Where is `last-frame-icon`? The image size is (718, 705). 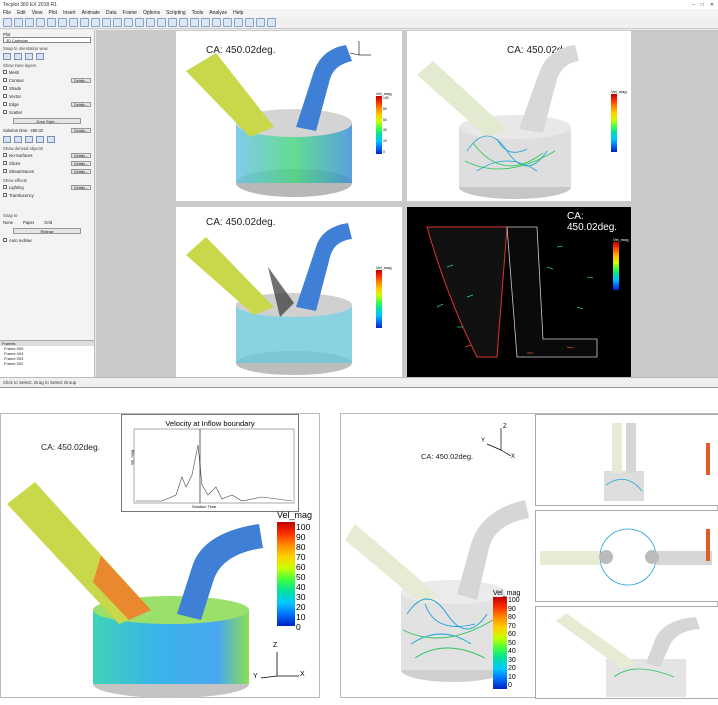
last-frame-icon is located at coordinates (51, 139).